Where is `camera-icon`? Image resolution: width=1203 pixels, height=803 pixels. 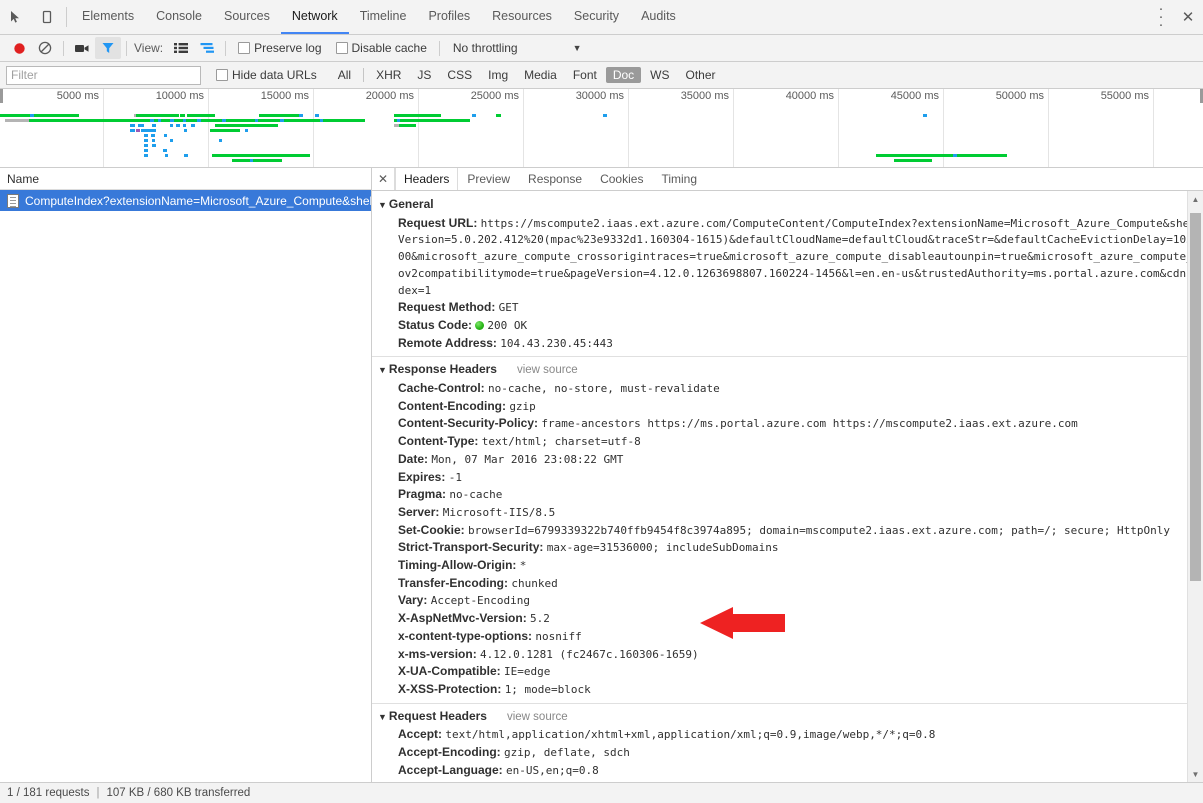
camera-icon is located at coordinates (82, 48).